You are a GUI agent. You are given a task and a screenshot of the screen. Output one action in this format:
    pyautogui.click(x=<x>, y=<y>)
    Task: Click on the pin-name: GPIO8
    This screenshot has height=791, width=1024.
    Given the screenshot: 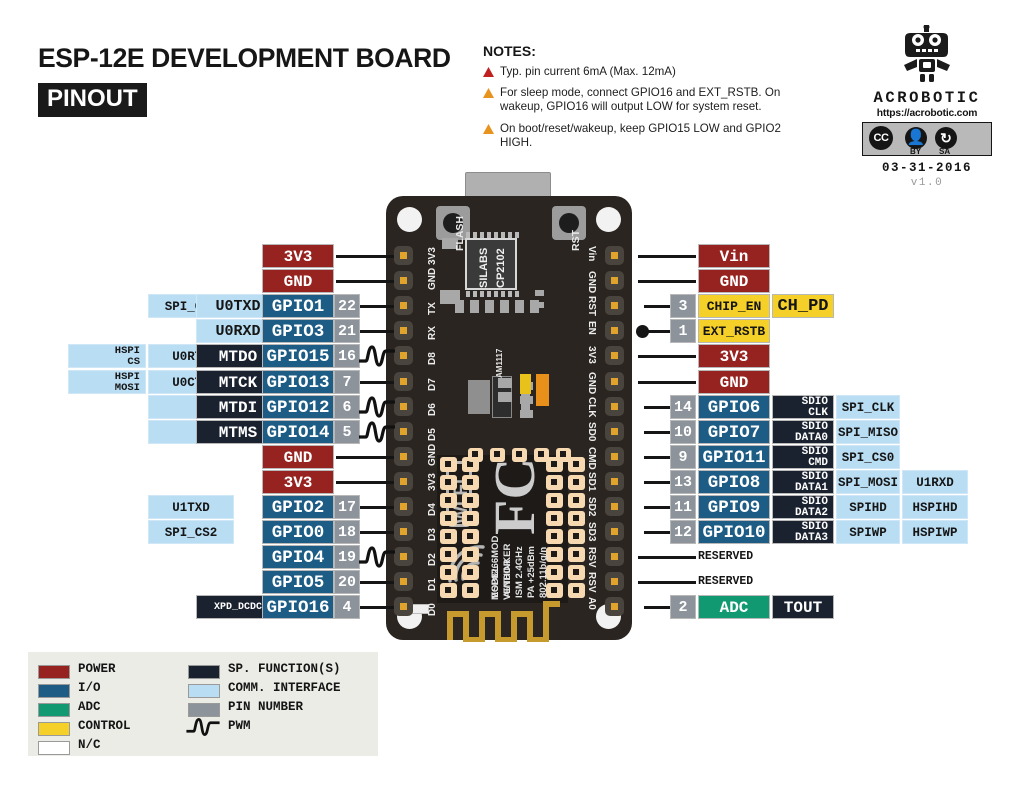 What is the action you would take?
    pyautogui.click(x=734, y=481)
    